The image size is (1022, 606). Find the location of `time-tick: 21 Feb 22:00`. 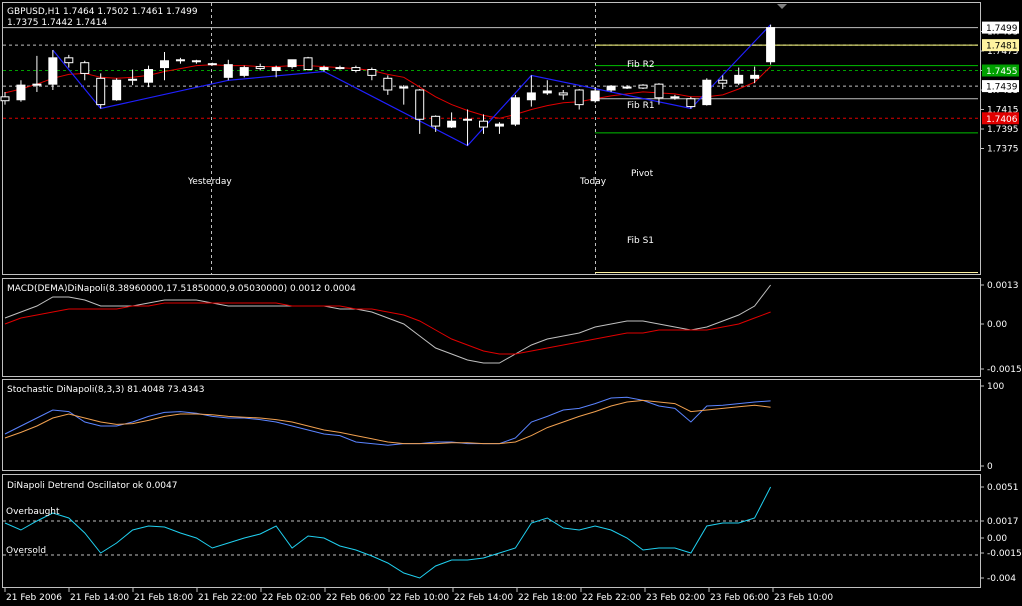

time-tick: 21 Feb 22:00 is located at coordinates (227, 598).